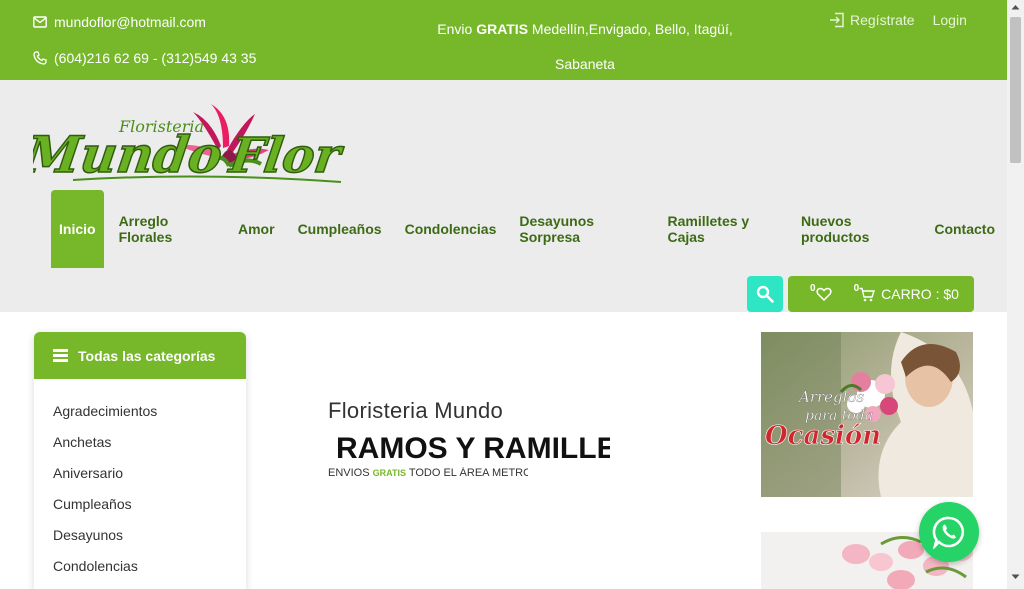 The width and height of the screenshot is (1024, 589). What do you see at coordinates (284, 156) in the screenshot?
I see `logo-word-flor: Flor` at bounding box center [284, 156].